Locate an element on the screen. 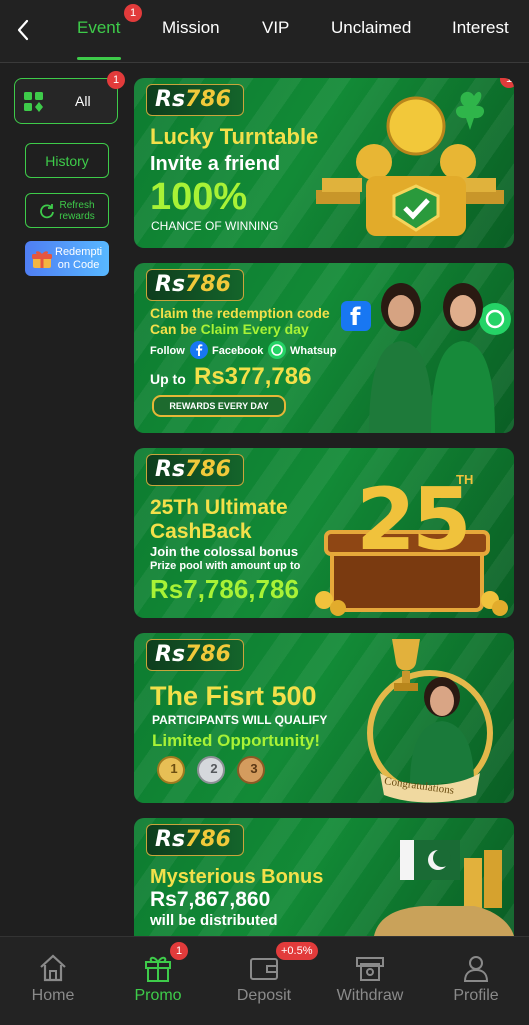  follow-label: Follow is located at coordinates (167, 351).